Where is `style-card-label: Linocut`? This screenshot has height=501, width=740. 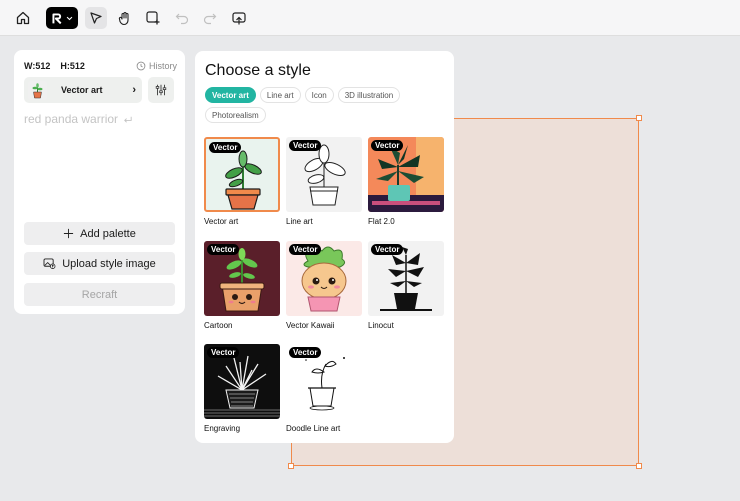 style-card-label: Linocut is located at coordinates (381, 325).